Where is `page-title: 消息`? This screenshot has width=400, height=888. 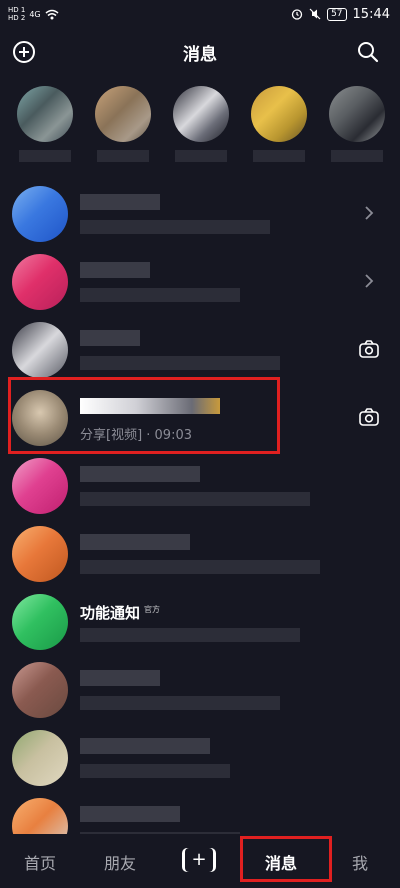
page-title: 消息 is located at coordinates (200, 54).